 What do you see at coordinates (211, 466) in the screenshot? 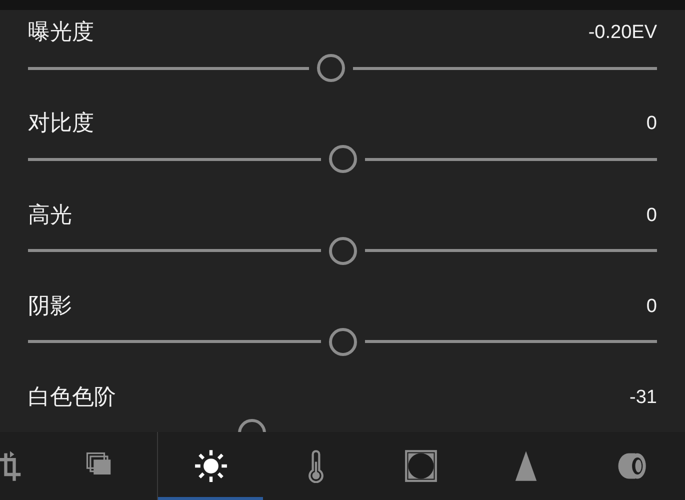
I see `sun-icon` at bounding box center [211, 466].